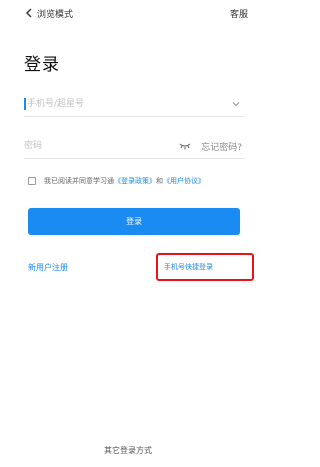 The height and width of the screenshot is (467, 320). I want to click on other-login-methods: 其它登录方式, so click(128, 450).